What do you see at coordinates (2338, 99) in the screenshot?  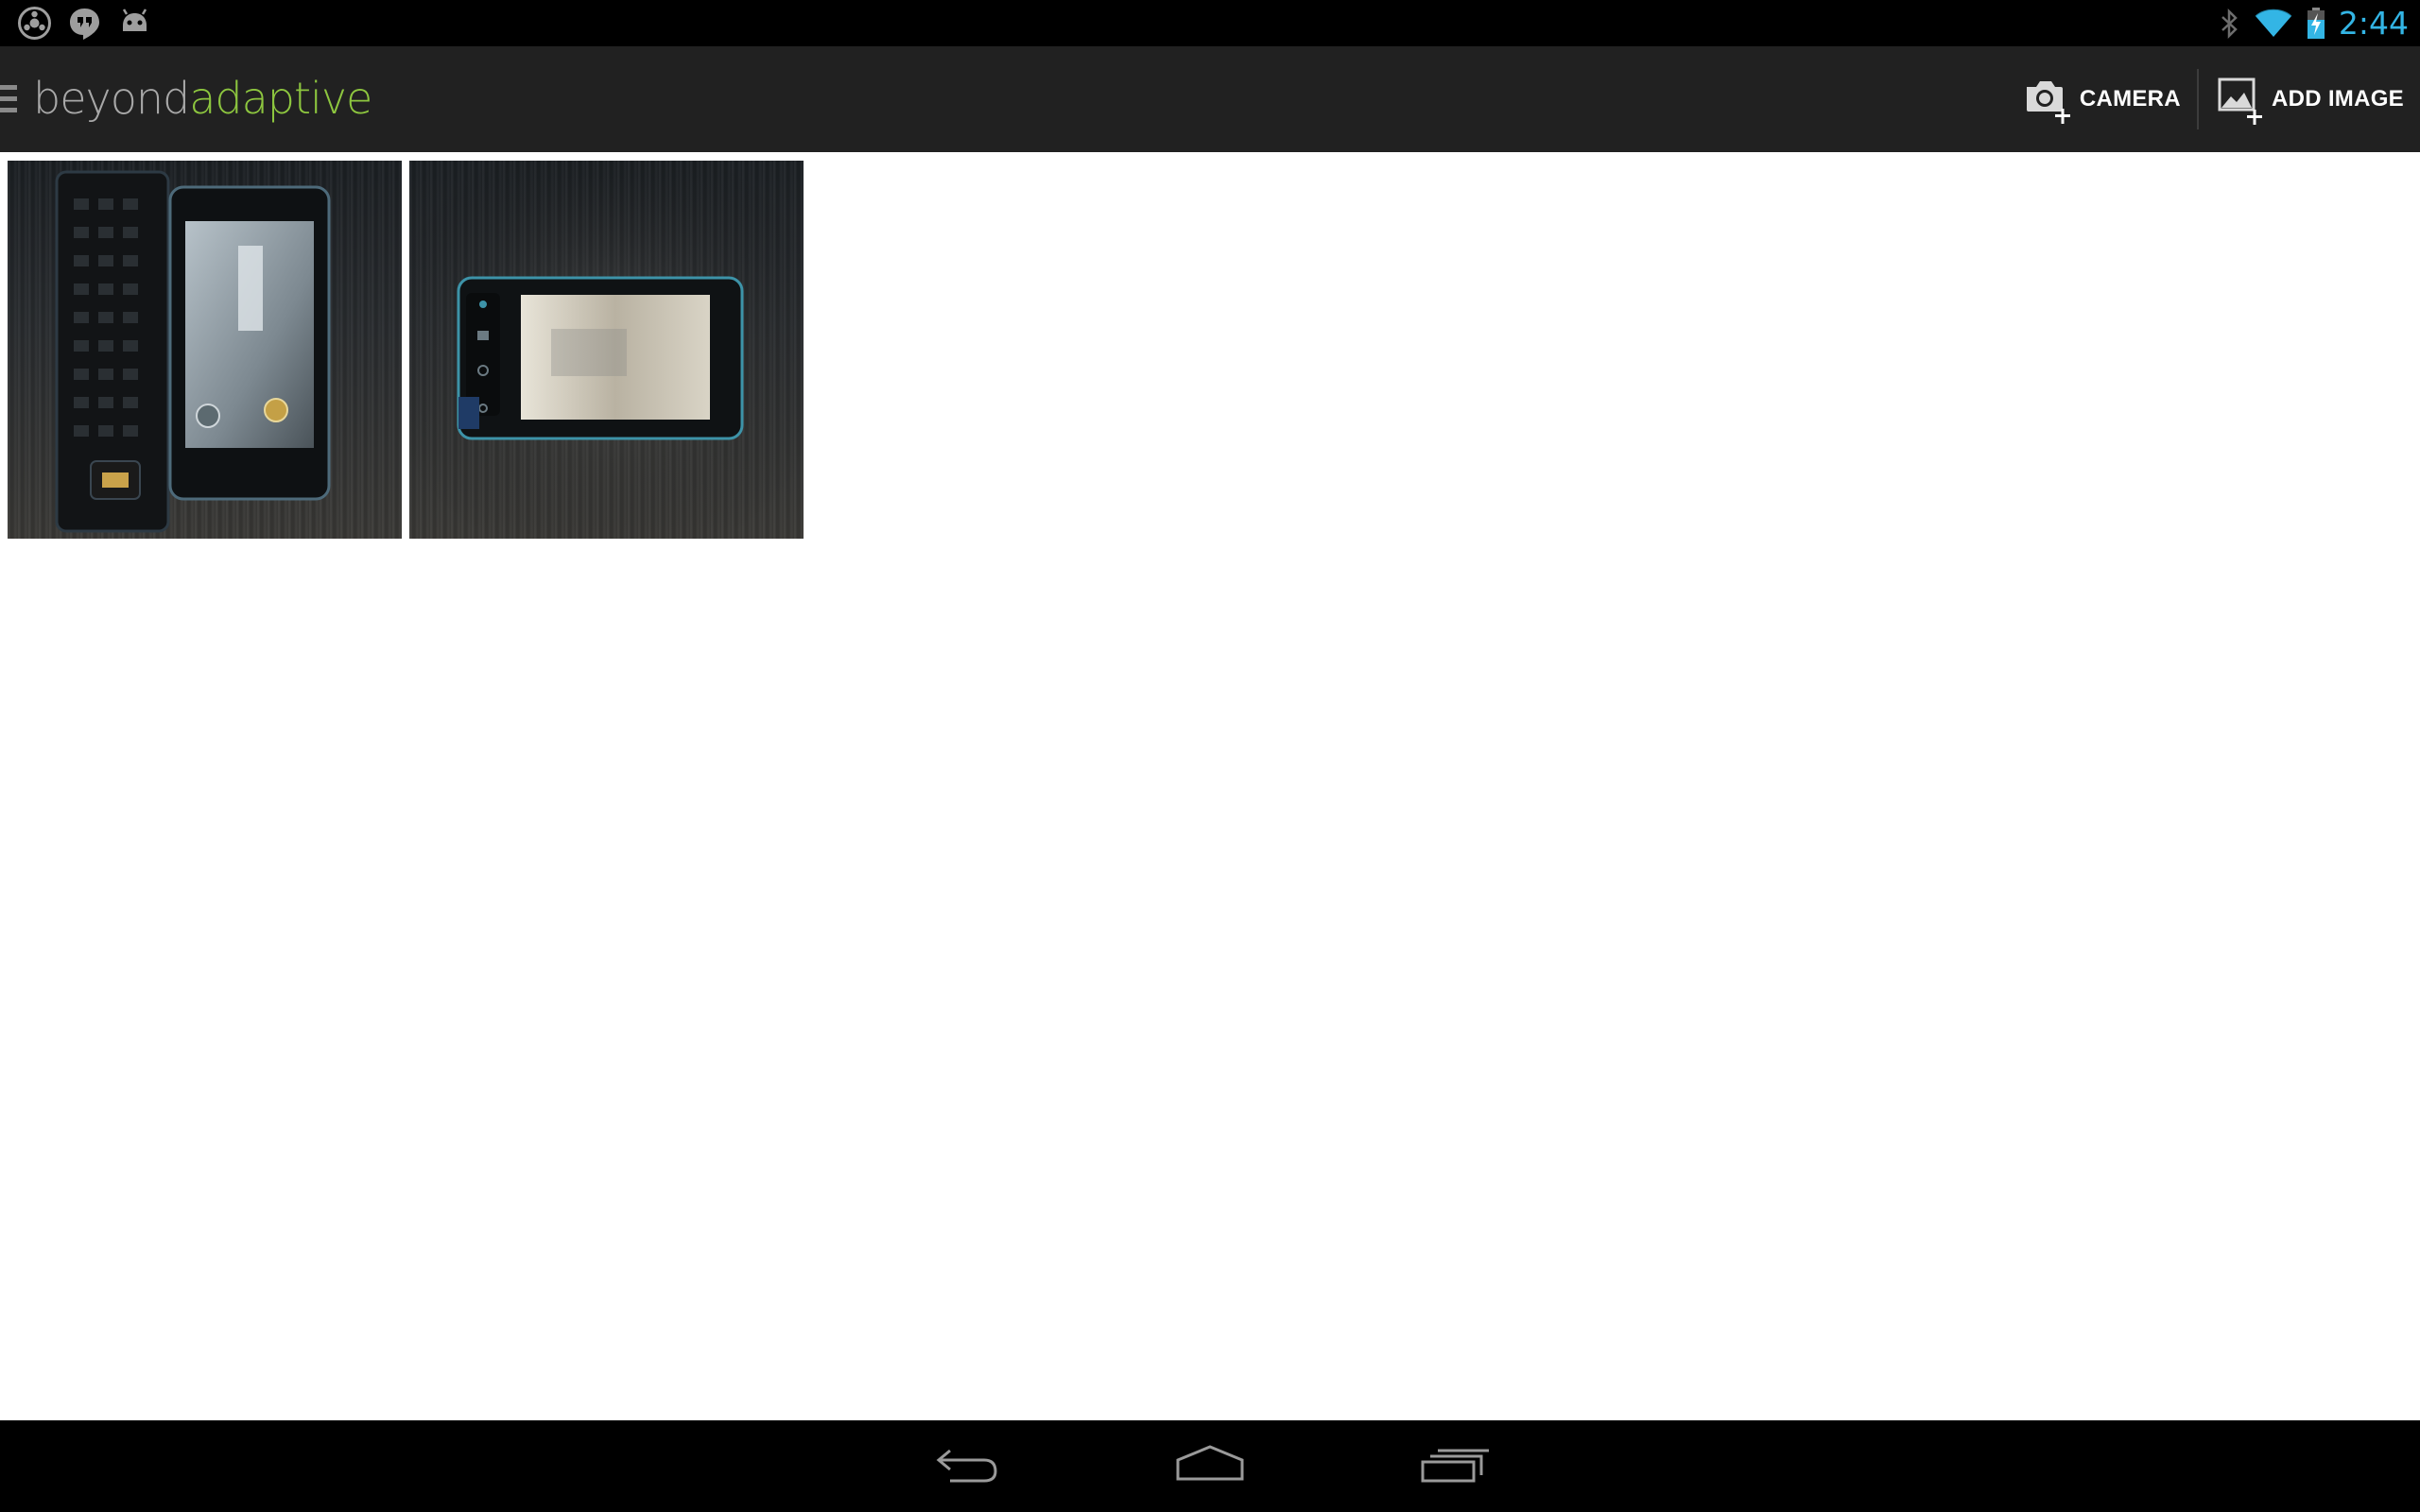 I see `add-image-button-label: ADD IMAGE` at bounding box center [2338, 99].